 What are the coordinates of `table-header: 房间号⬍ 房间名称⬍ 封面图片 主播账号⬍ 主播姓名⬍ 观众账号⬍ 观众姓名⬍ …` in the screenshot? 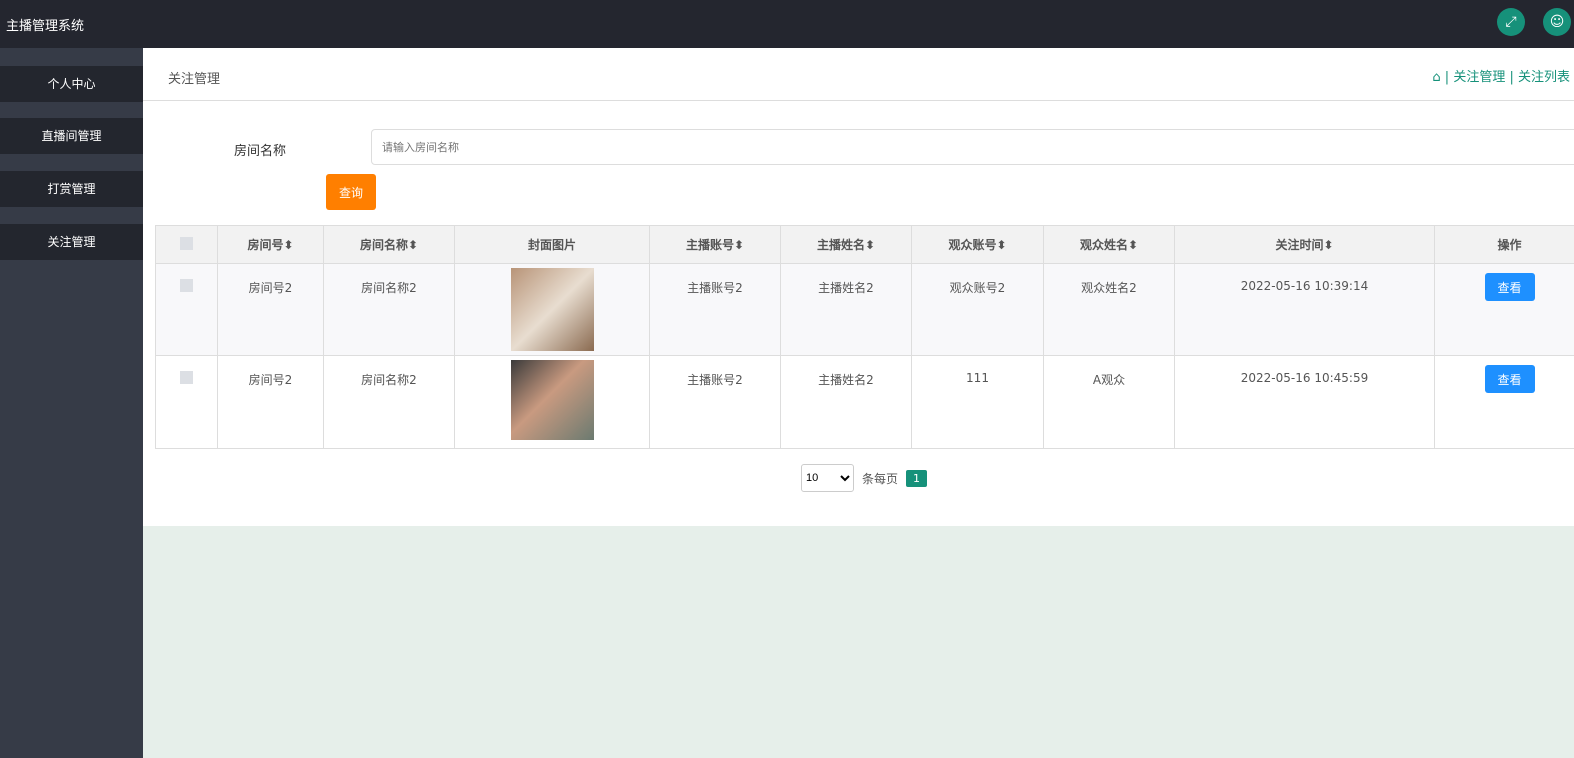 It's located at (864, 244).